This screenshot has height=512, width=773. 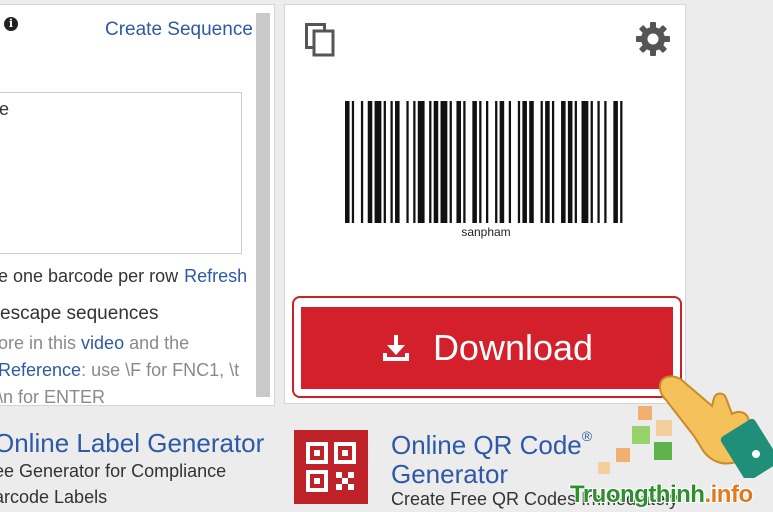 I want to click on download-button: Download, so click(x=487, y=348).